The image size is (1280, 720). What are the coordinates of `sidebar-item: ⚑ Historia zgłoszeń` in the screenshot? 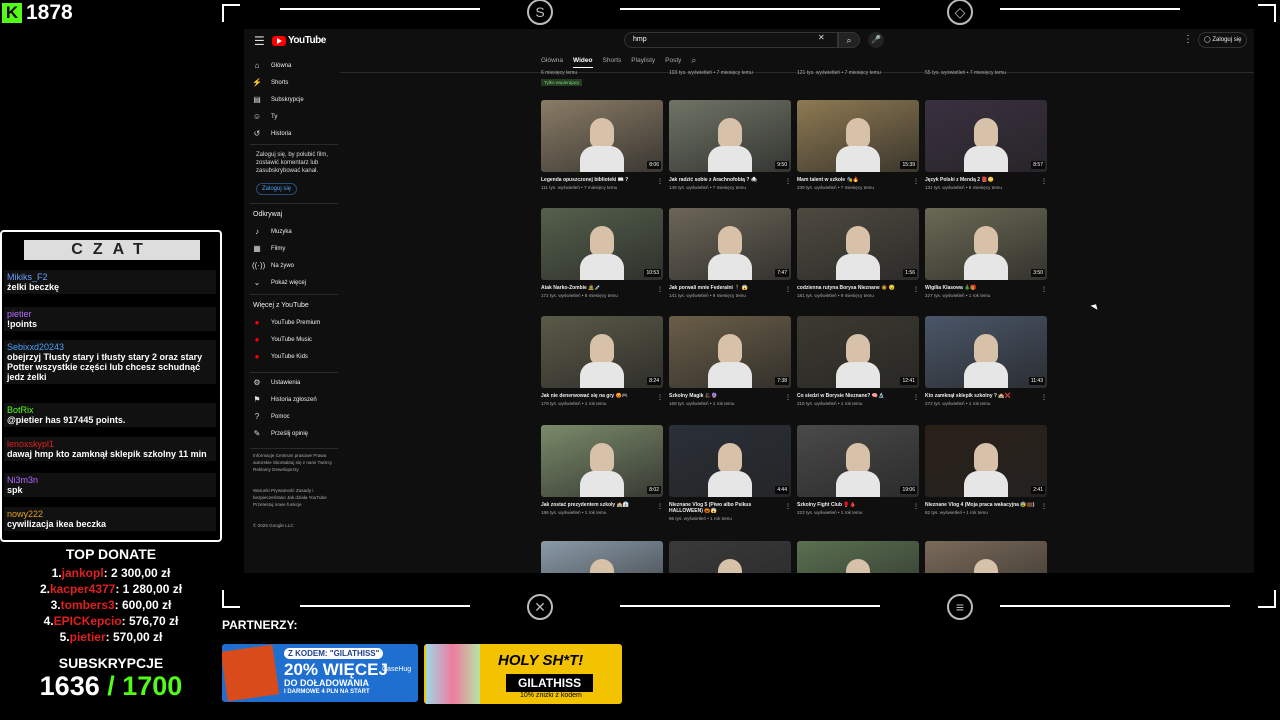 It's located at (284, 399).